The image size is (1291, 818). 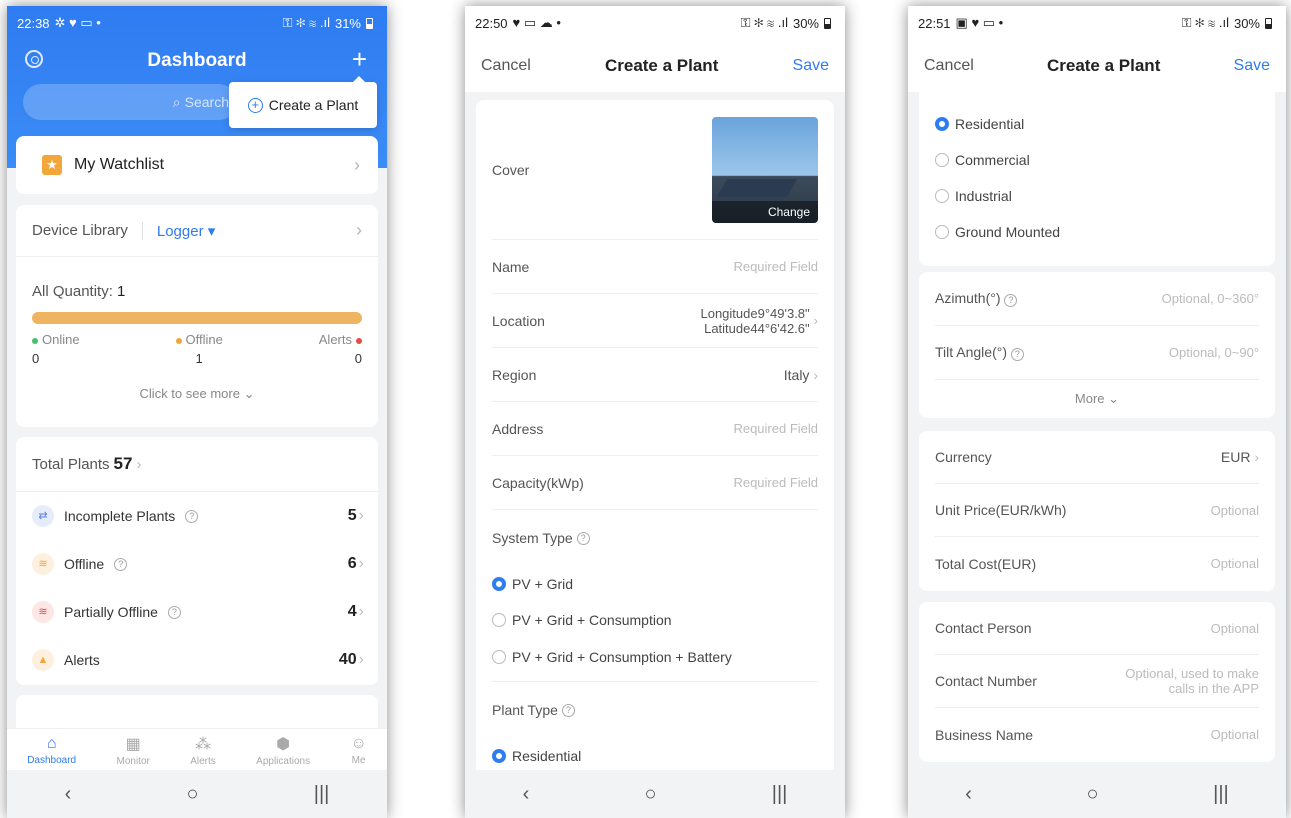 I want to click on status-bar: 22:38 ✲ ♥ ▭ • ⚿ ✻ ≋ .ıl 31%, so click(x=197, y=23).